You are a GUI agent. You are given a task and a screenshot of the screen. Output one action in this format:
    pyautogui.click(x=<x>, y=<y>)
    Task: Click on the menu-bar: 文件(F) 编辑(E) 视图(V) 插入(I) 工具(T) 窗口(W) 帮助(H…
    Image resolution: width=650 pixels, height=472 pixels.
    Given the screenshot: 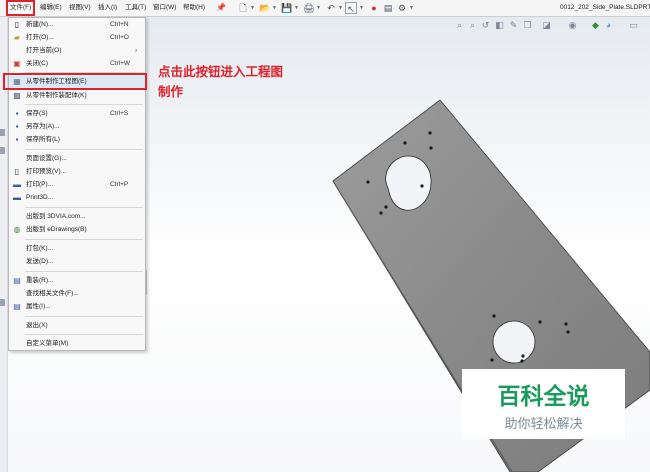 What is the action you would take?
    pyautogui.click(x=325, y=8)
    